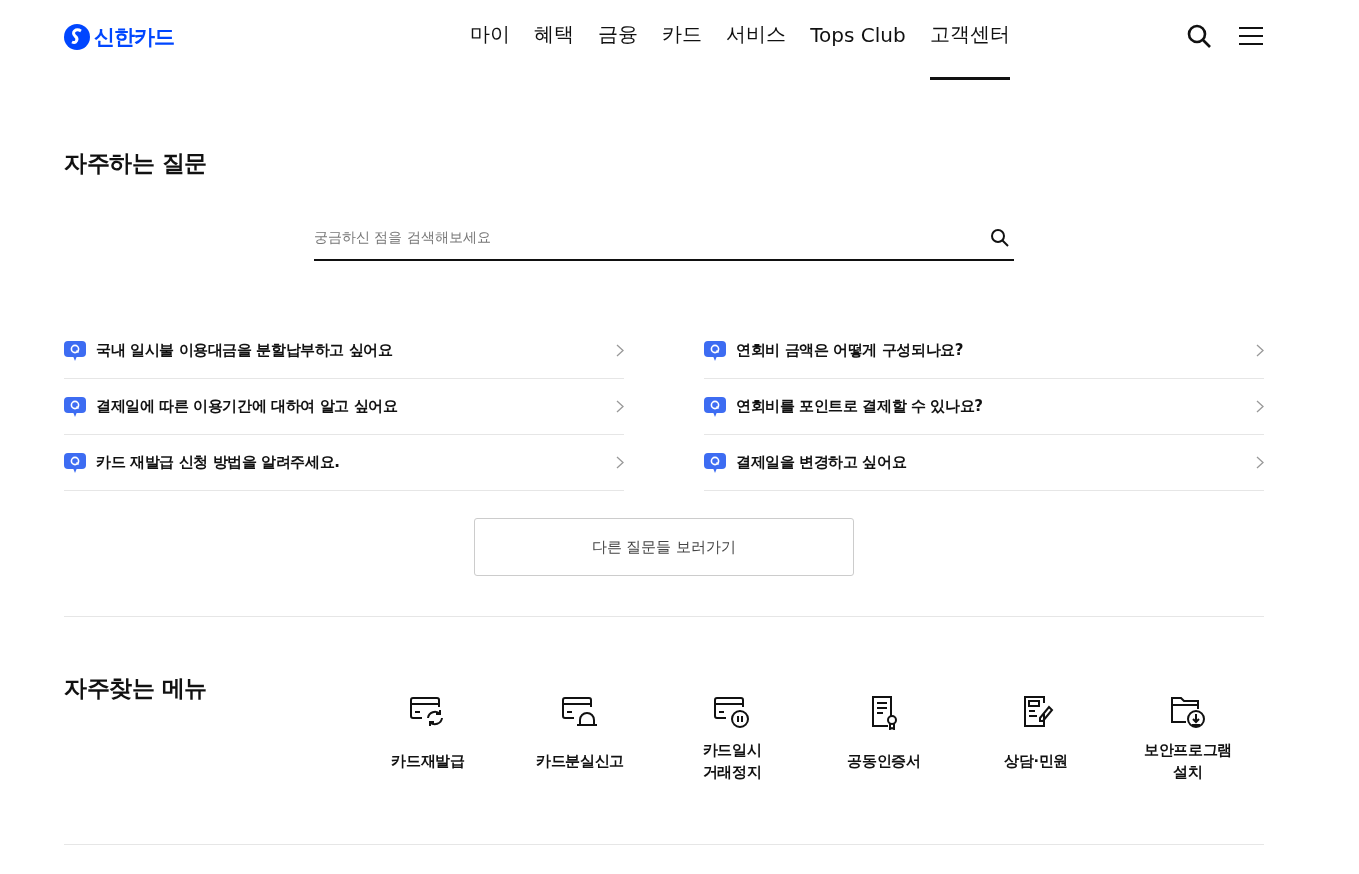 The height and width of the screenshot is (874, 1359). What do you see at coordinates (884, 739) in the screenshot?
I see `menu-shortcut: 공동인증서` at bounding box center [884, 739].